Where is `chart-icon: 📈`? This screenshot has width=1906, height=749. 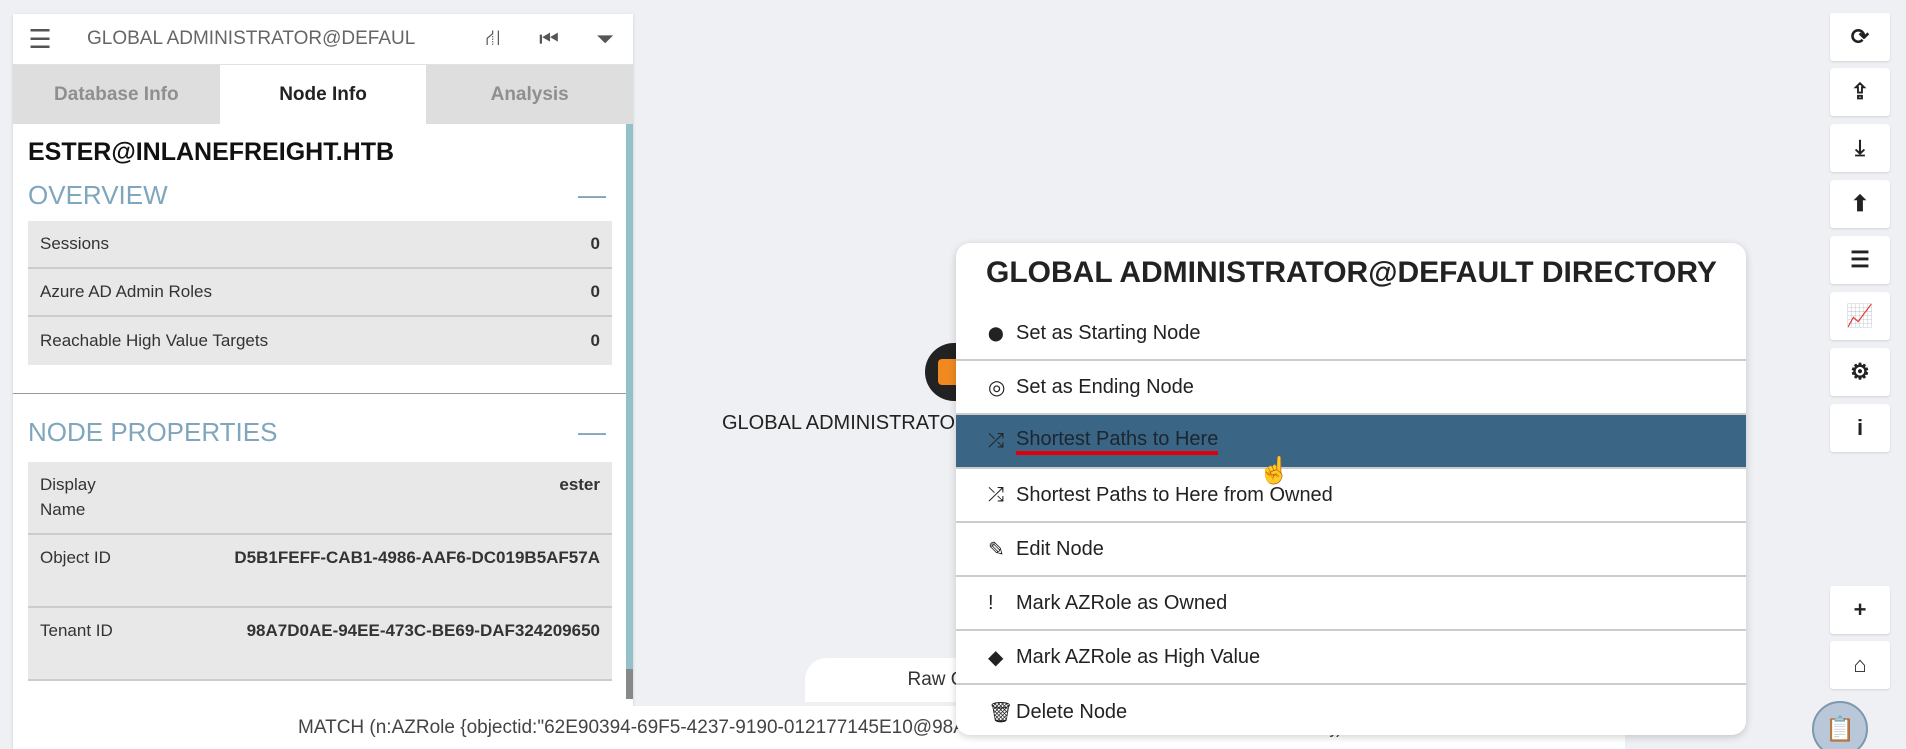
chart-icon: 📈 is located at coordinates (1860, 316).